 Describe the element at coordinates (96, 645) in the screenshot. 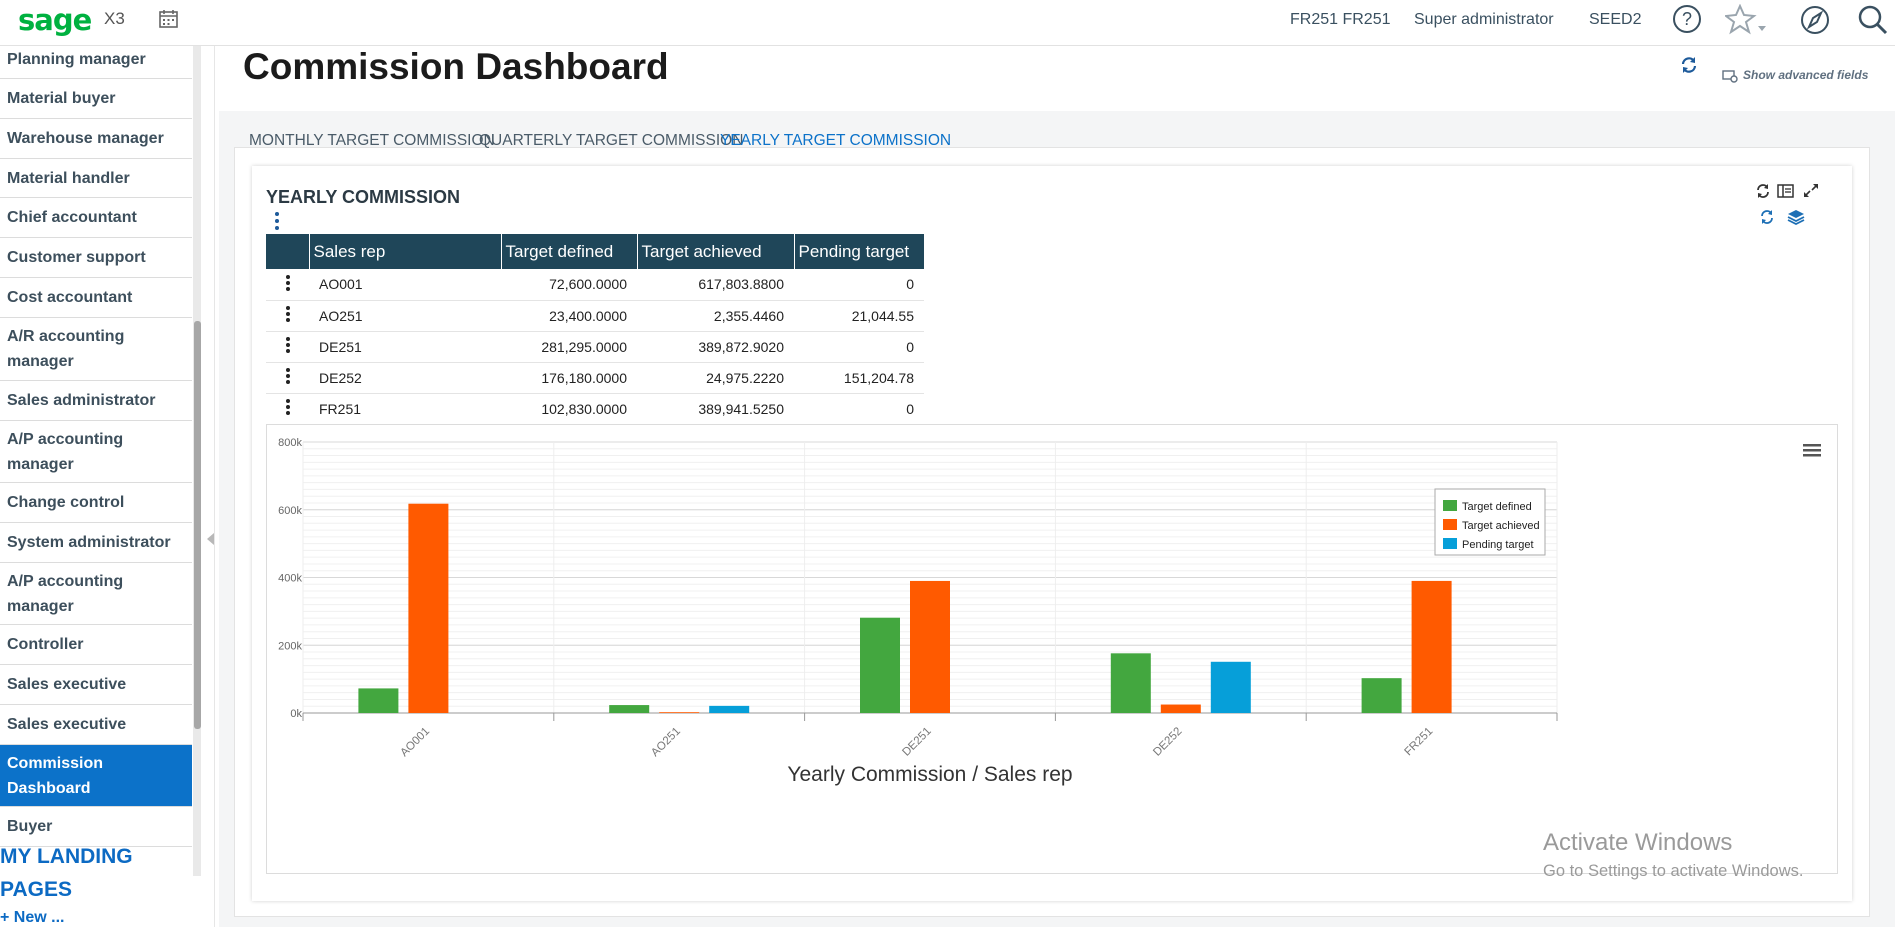

I see `sidebar-item: Controller` at that location.